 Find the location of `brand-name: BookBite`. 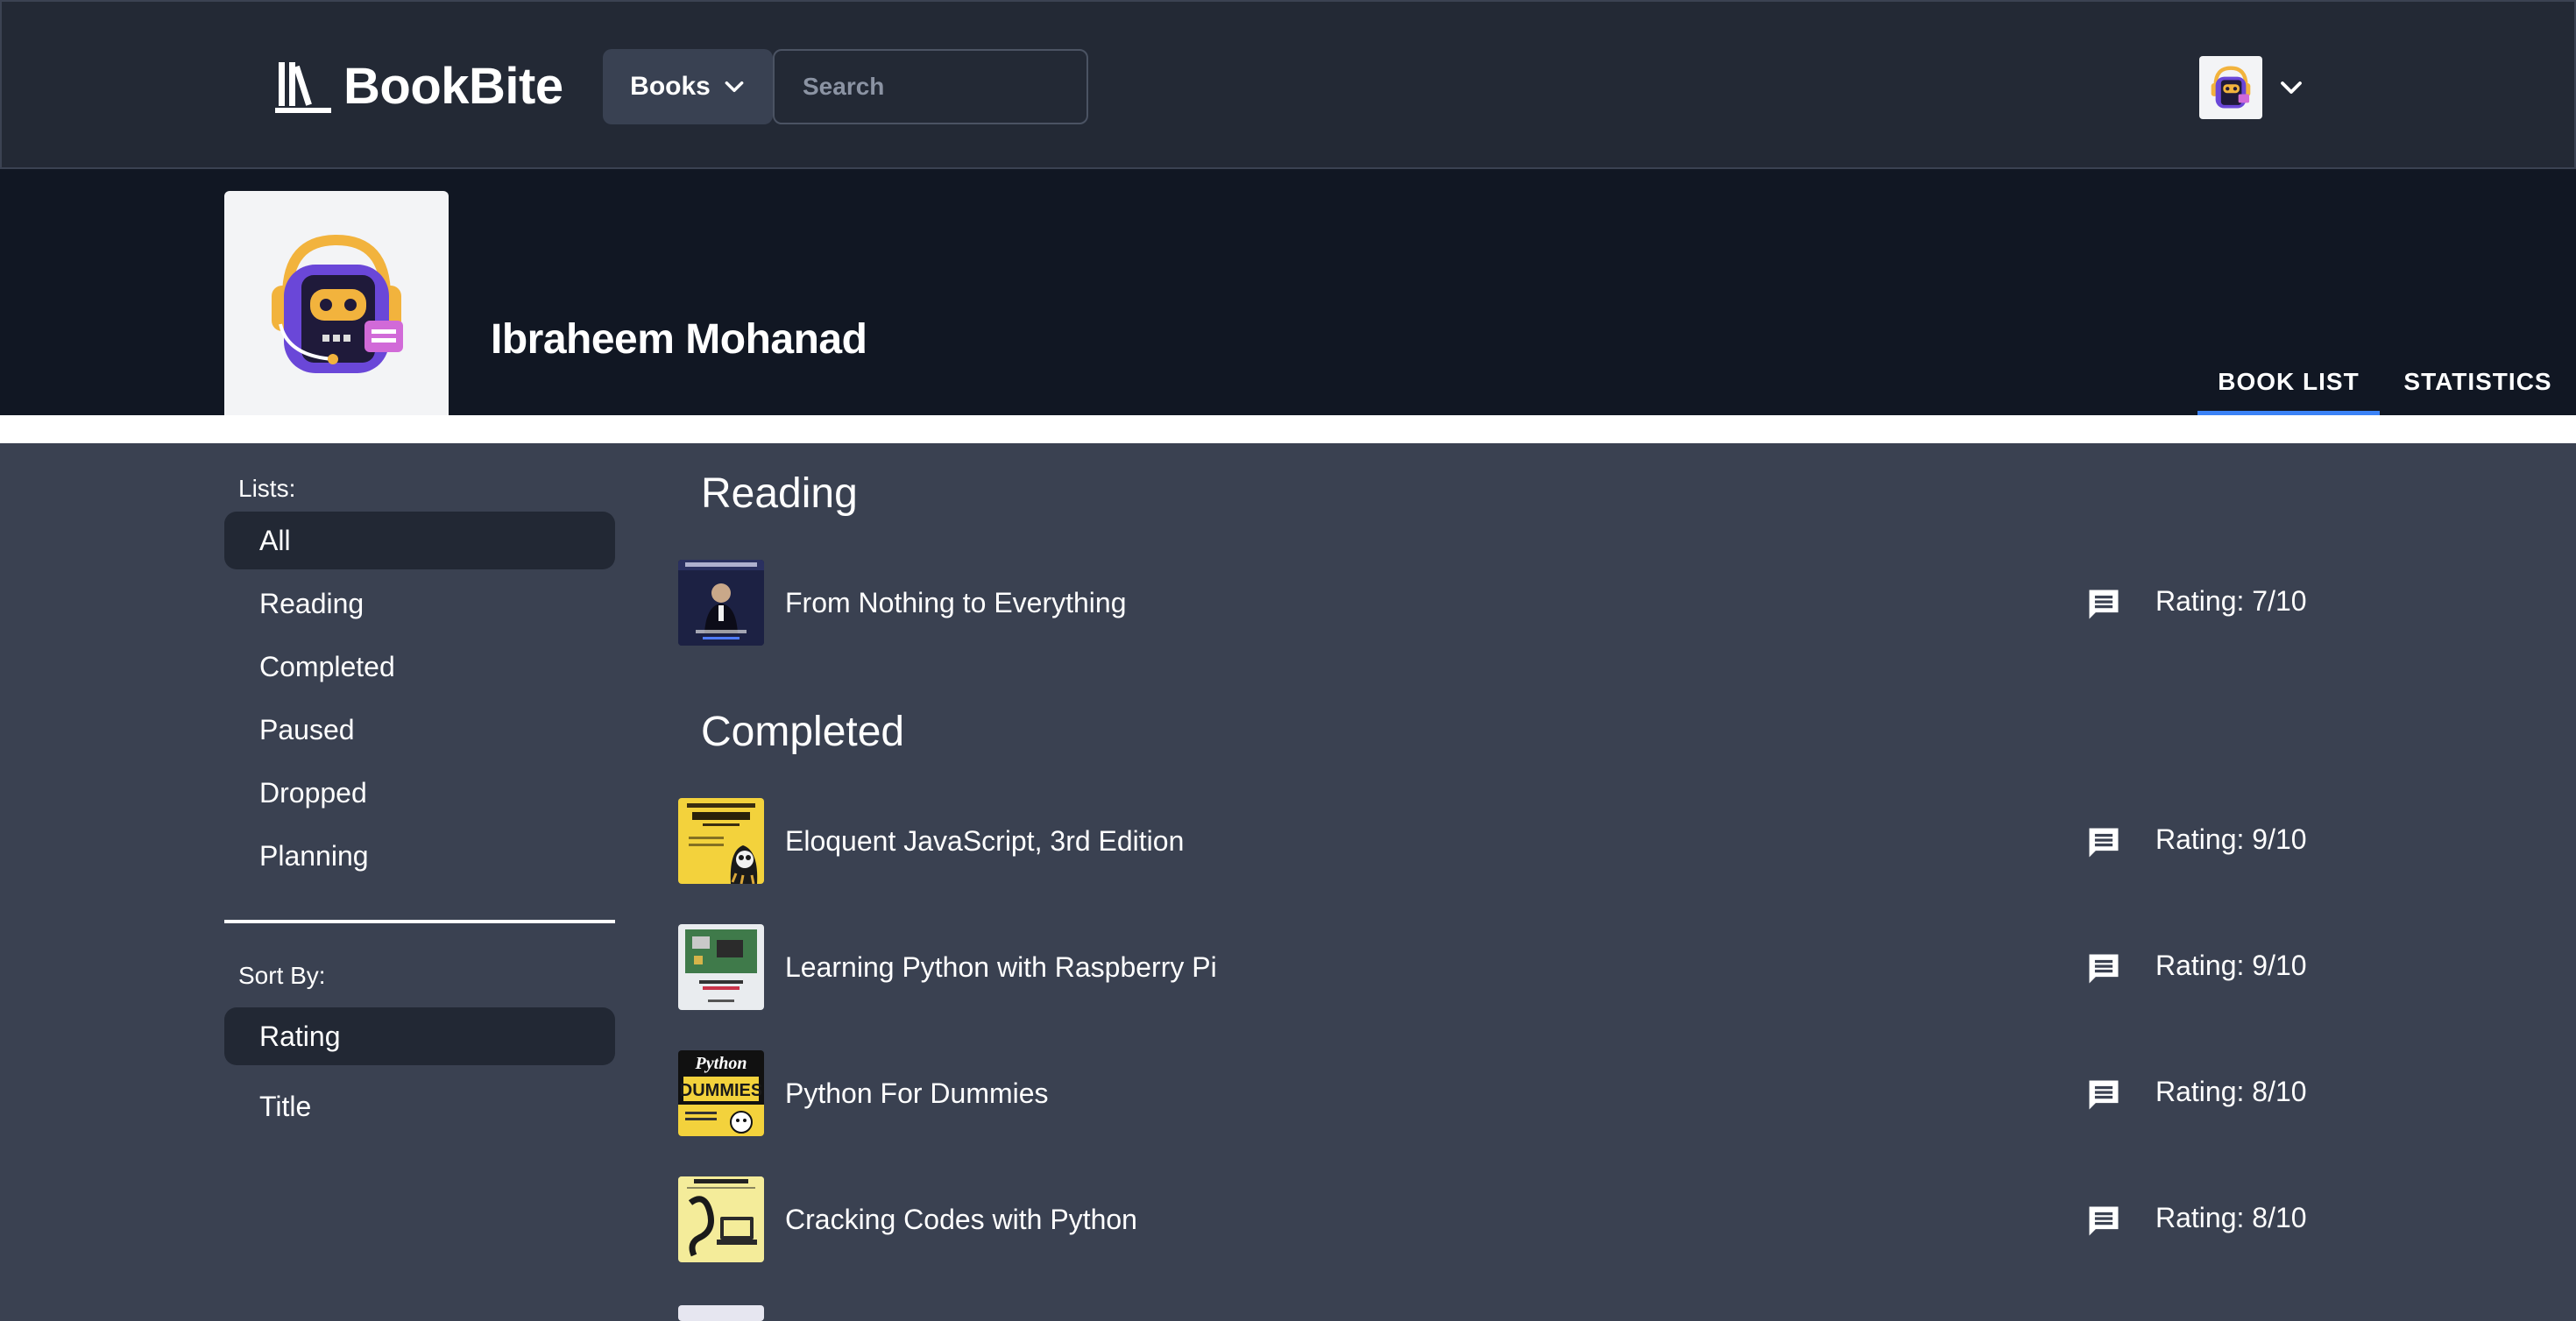

brand-name: BookBite is located at coordinates (453, 86).